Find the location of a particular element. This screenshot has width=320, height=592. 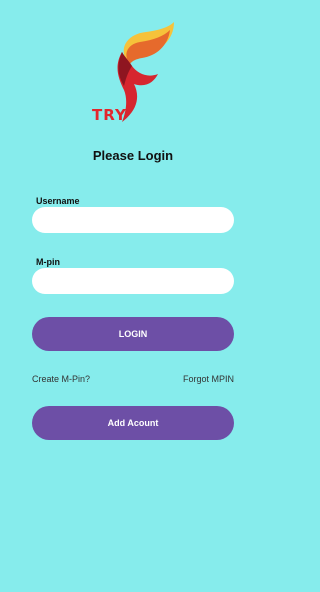

logo-text: TRY is located at coordinates (109, 115).